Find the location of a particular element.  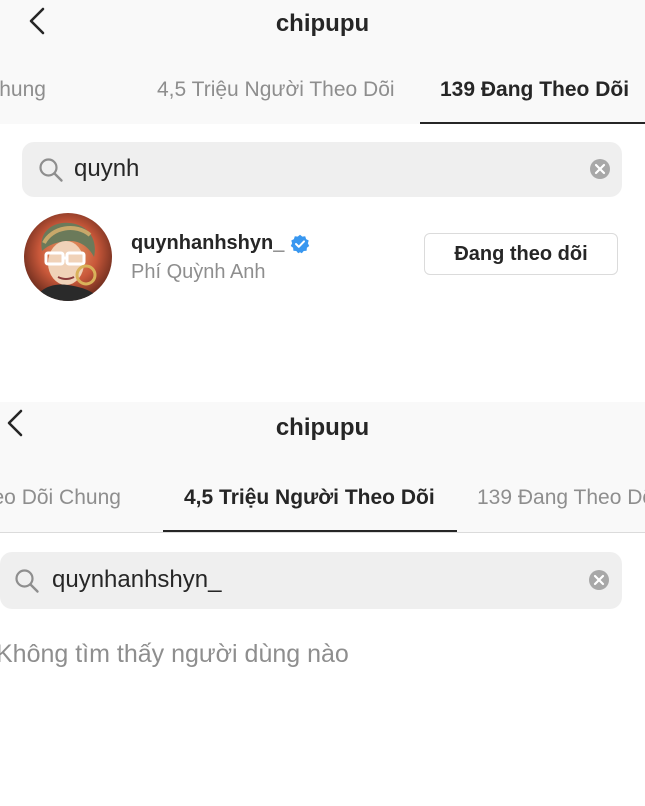

search-input: quynh is located at coordinates (106, 169).